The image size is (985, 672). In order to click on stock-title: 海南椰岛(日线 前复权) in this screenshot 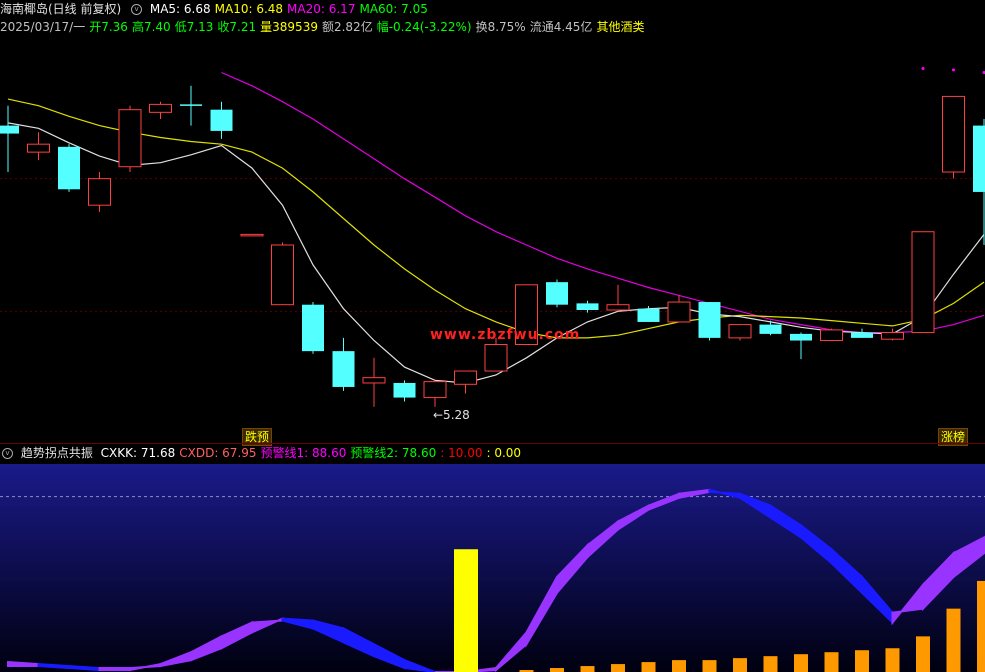, I will do `click(61, 9)`.